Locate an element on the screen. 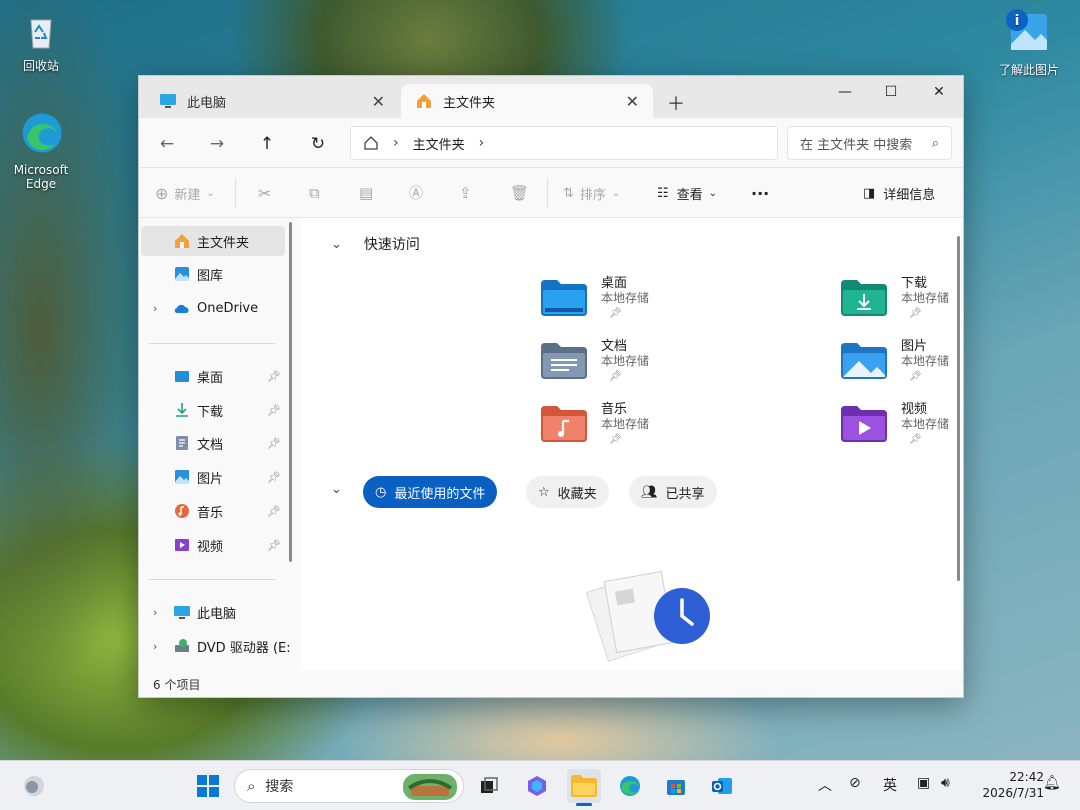 This screenshot has height=810, width=1080. quick-access-videos: 视频 本地存储 📌︎ is located at coordinates (902, 426).